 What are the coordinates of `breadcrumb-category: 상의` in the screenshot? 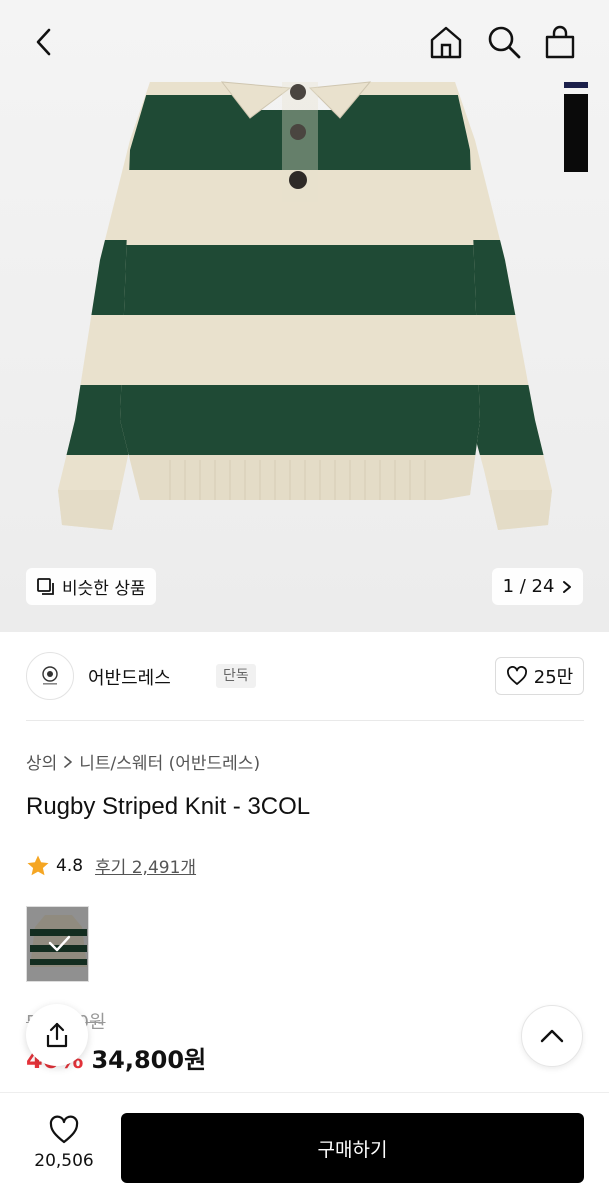 It's located at (41, 761).